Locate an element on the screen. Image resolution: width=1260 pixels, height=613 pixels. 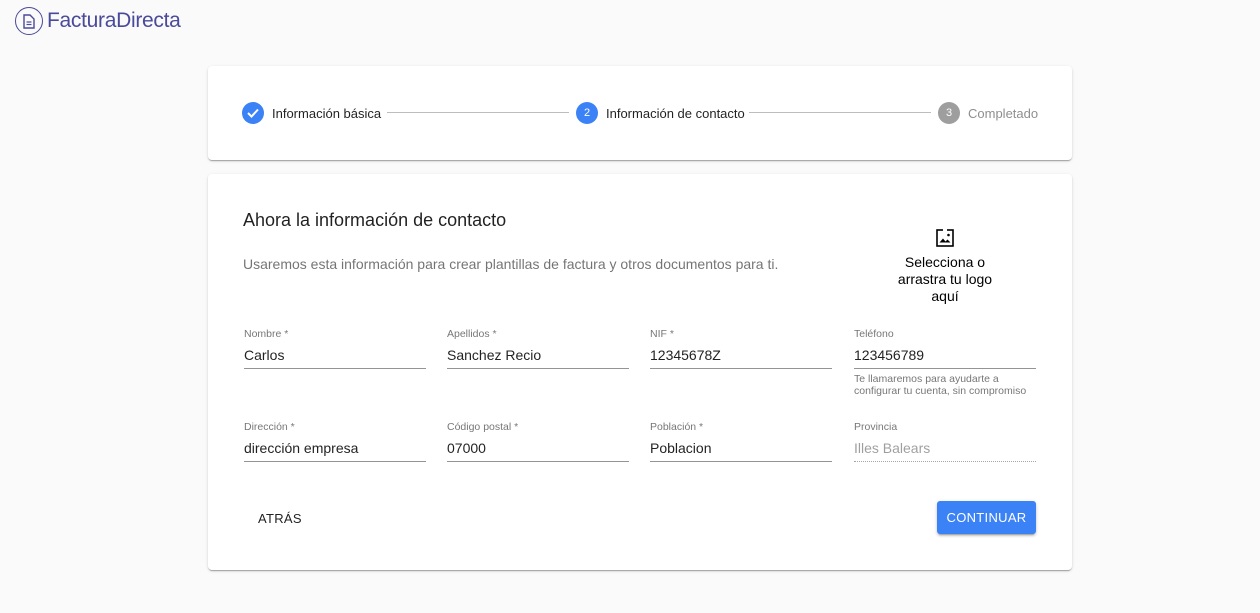
codigo-postal-label: Código postal * is located at coordinates (483, 427).